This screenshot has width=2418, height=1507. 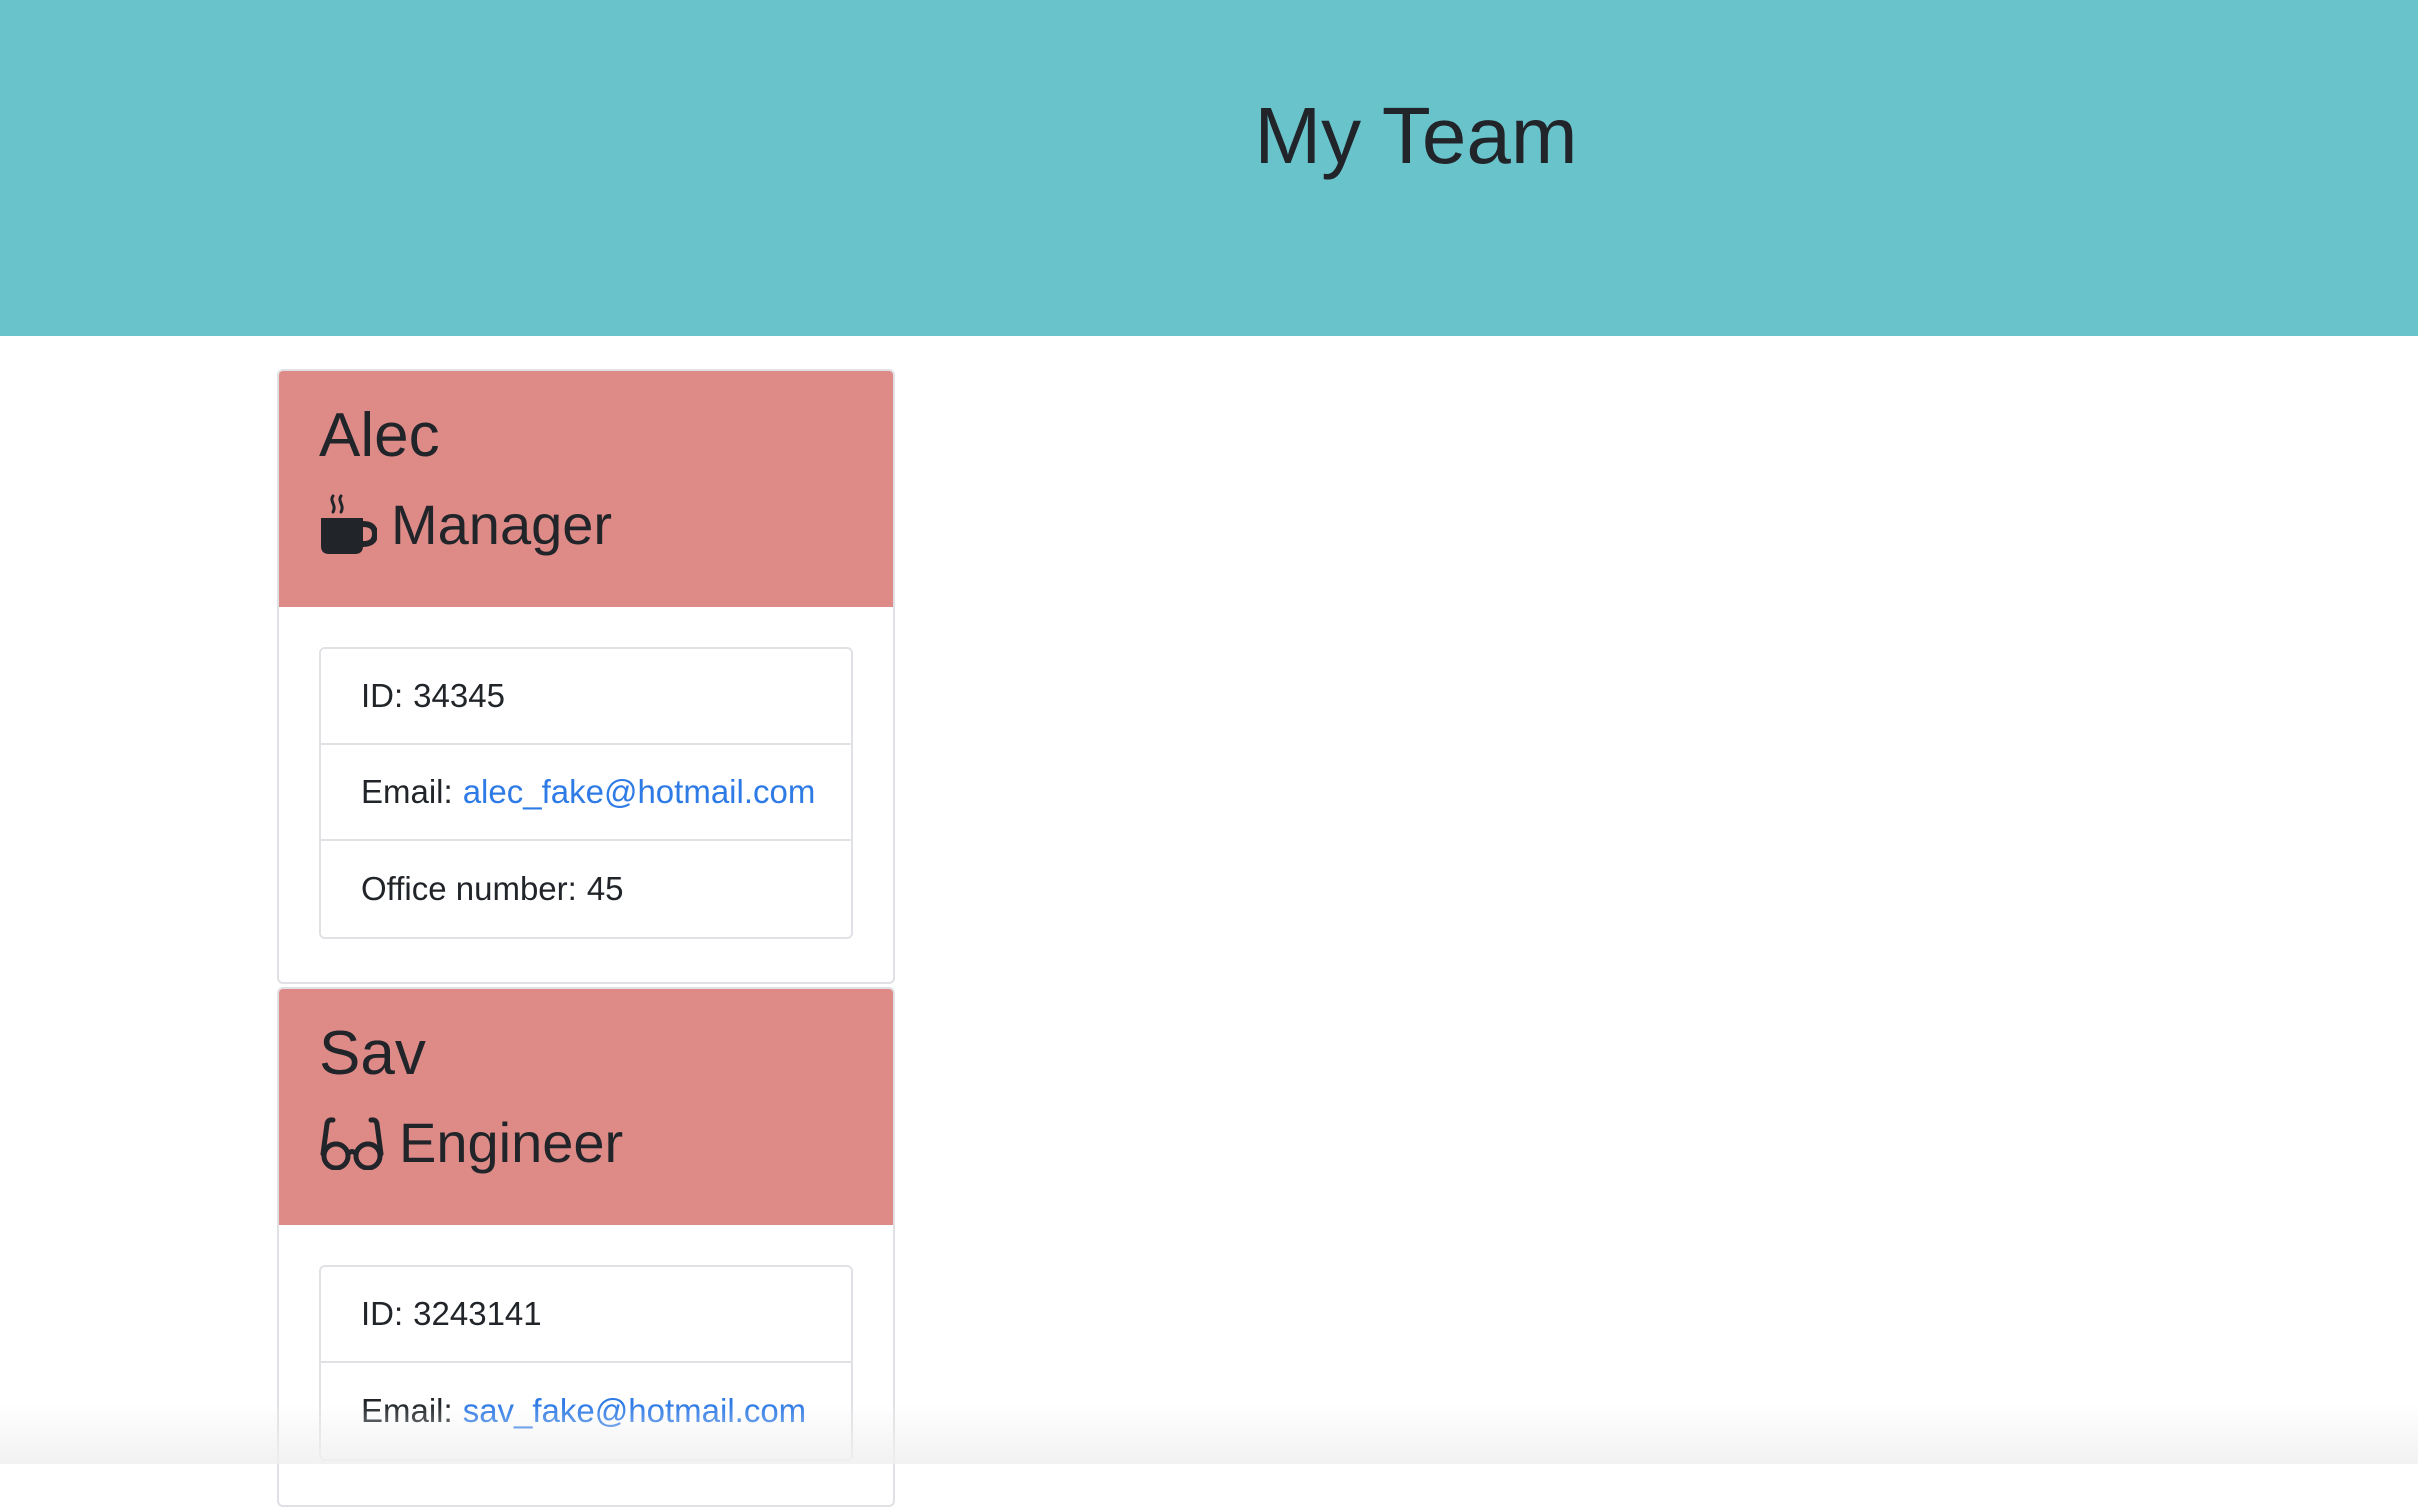 What do you see at coordinates (477, 1313) in the screenshot?
I see `employee-id-value: 3243141` at bounding box center [477, 1313].